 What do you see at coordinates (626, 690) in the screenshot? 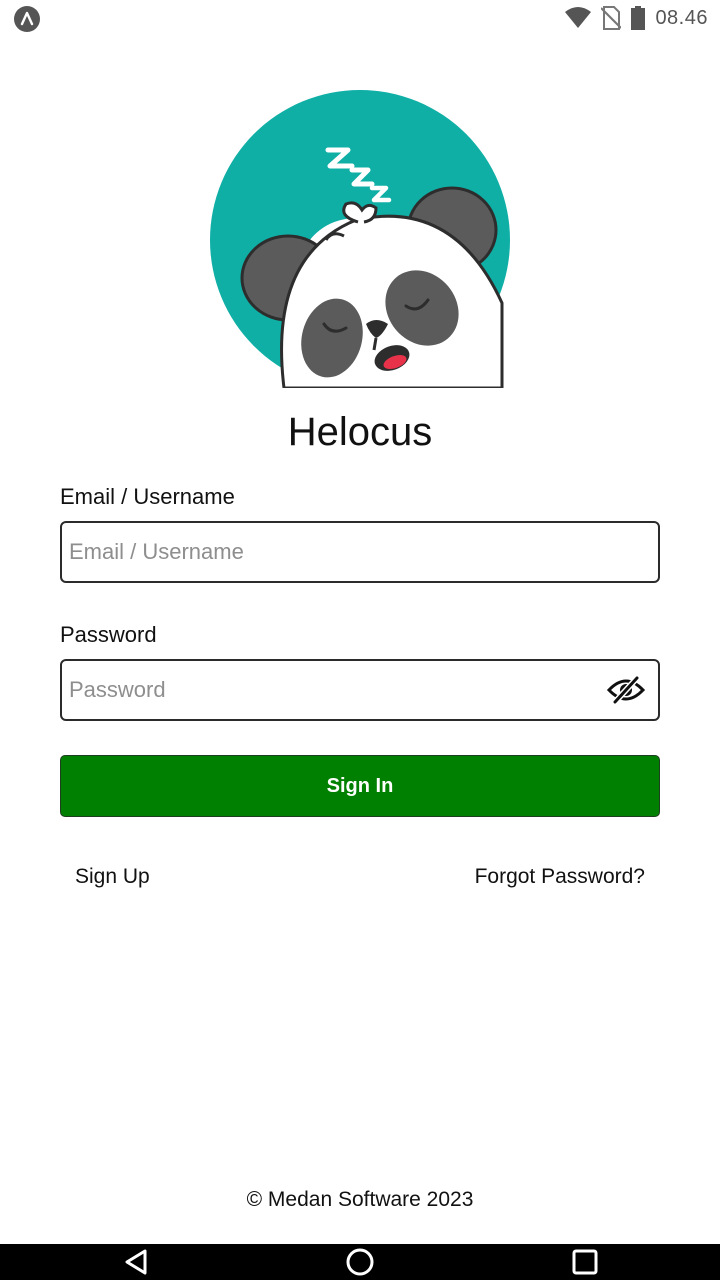
I see `eye-off-icon` at bounding box center [626, 690].